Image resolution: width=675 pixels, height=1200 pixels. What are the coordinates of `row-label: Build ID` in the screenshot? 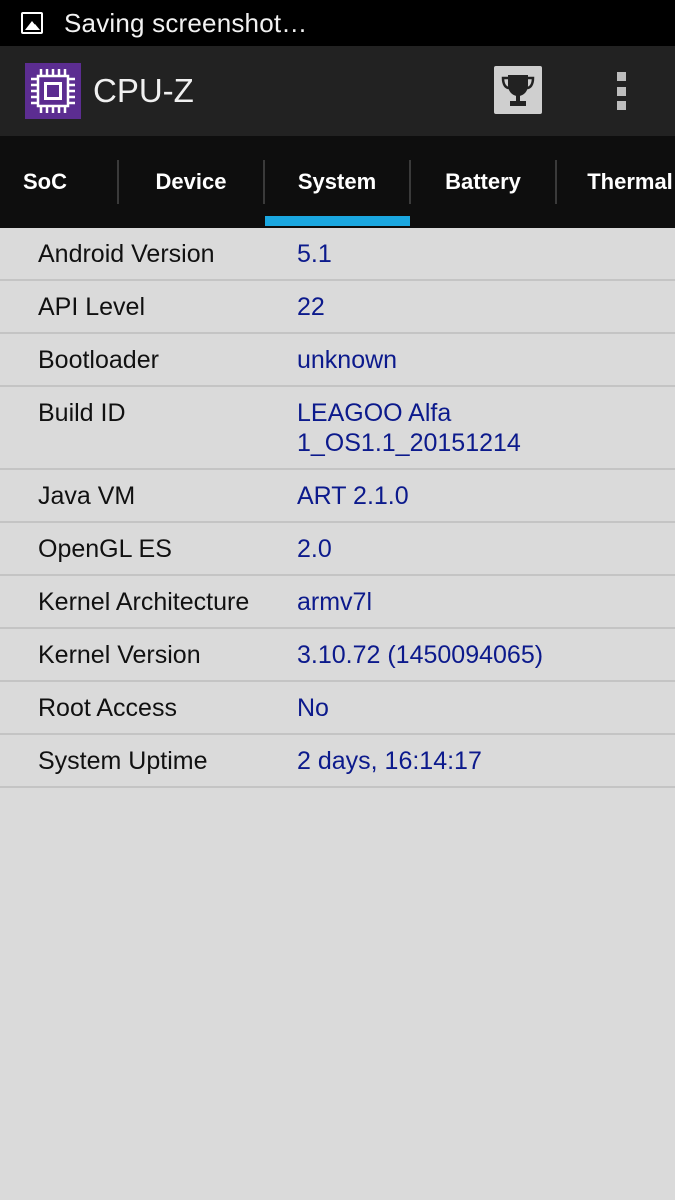 It's located at (82, 413).